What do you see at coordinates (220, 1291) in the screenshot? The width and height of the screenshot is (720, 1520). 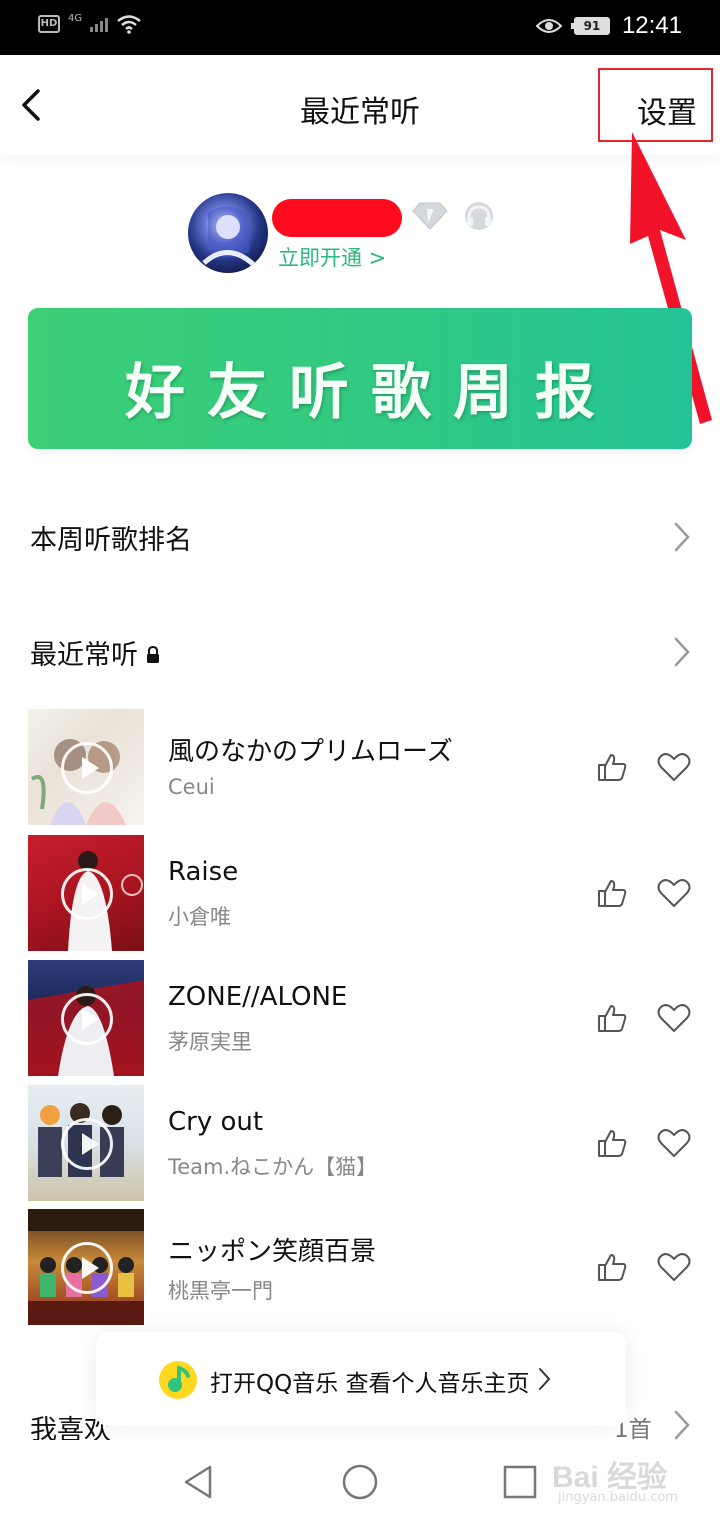 I see `song-artist: 桃黒亭一門` at bounding box center [220, 1291].